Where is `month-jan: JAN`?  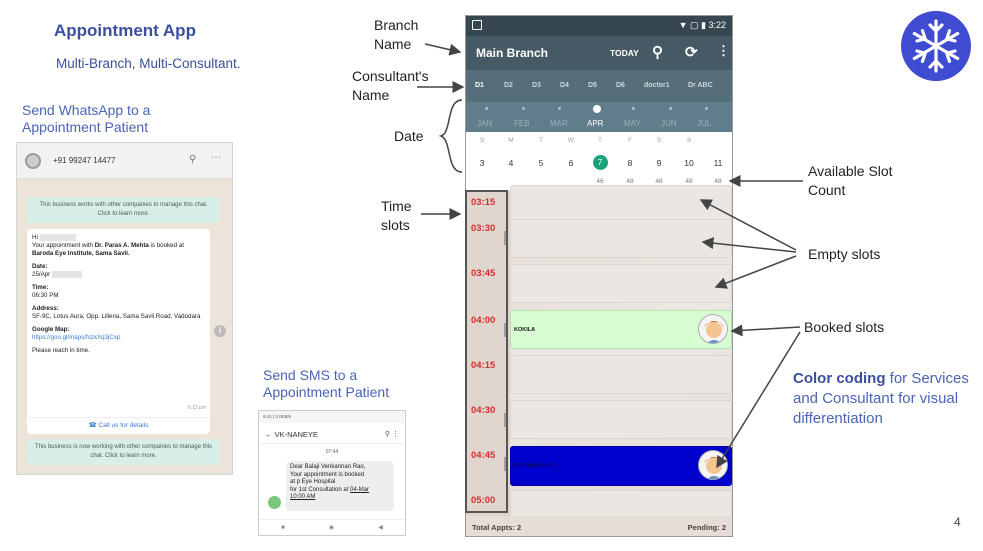 month-jan: JAN is located at coordinates (484, 123).